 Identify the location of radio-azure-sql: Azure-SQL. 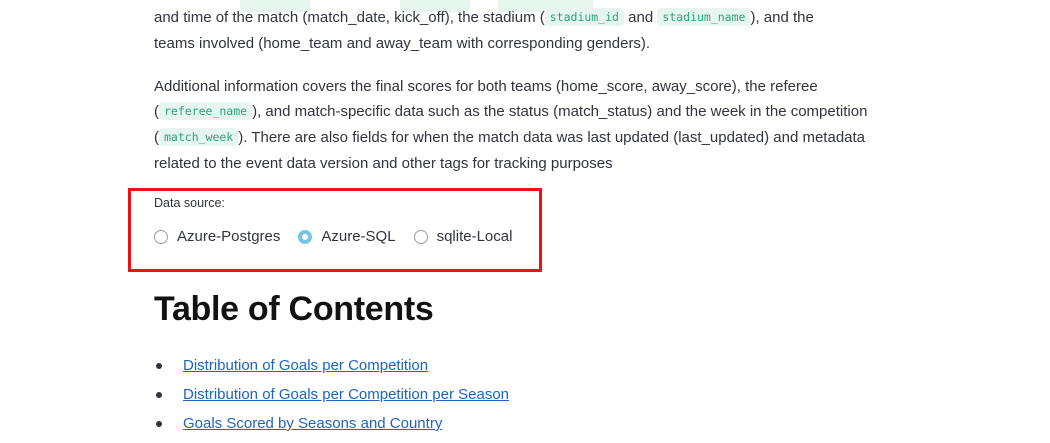
(347, 236).